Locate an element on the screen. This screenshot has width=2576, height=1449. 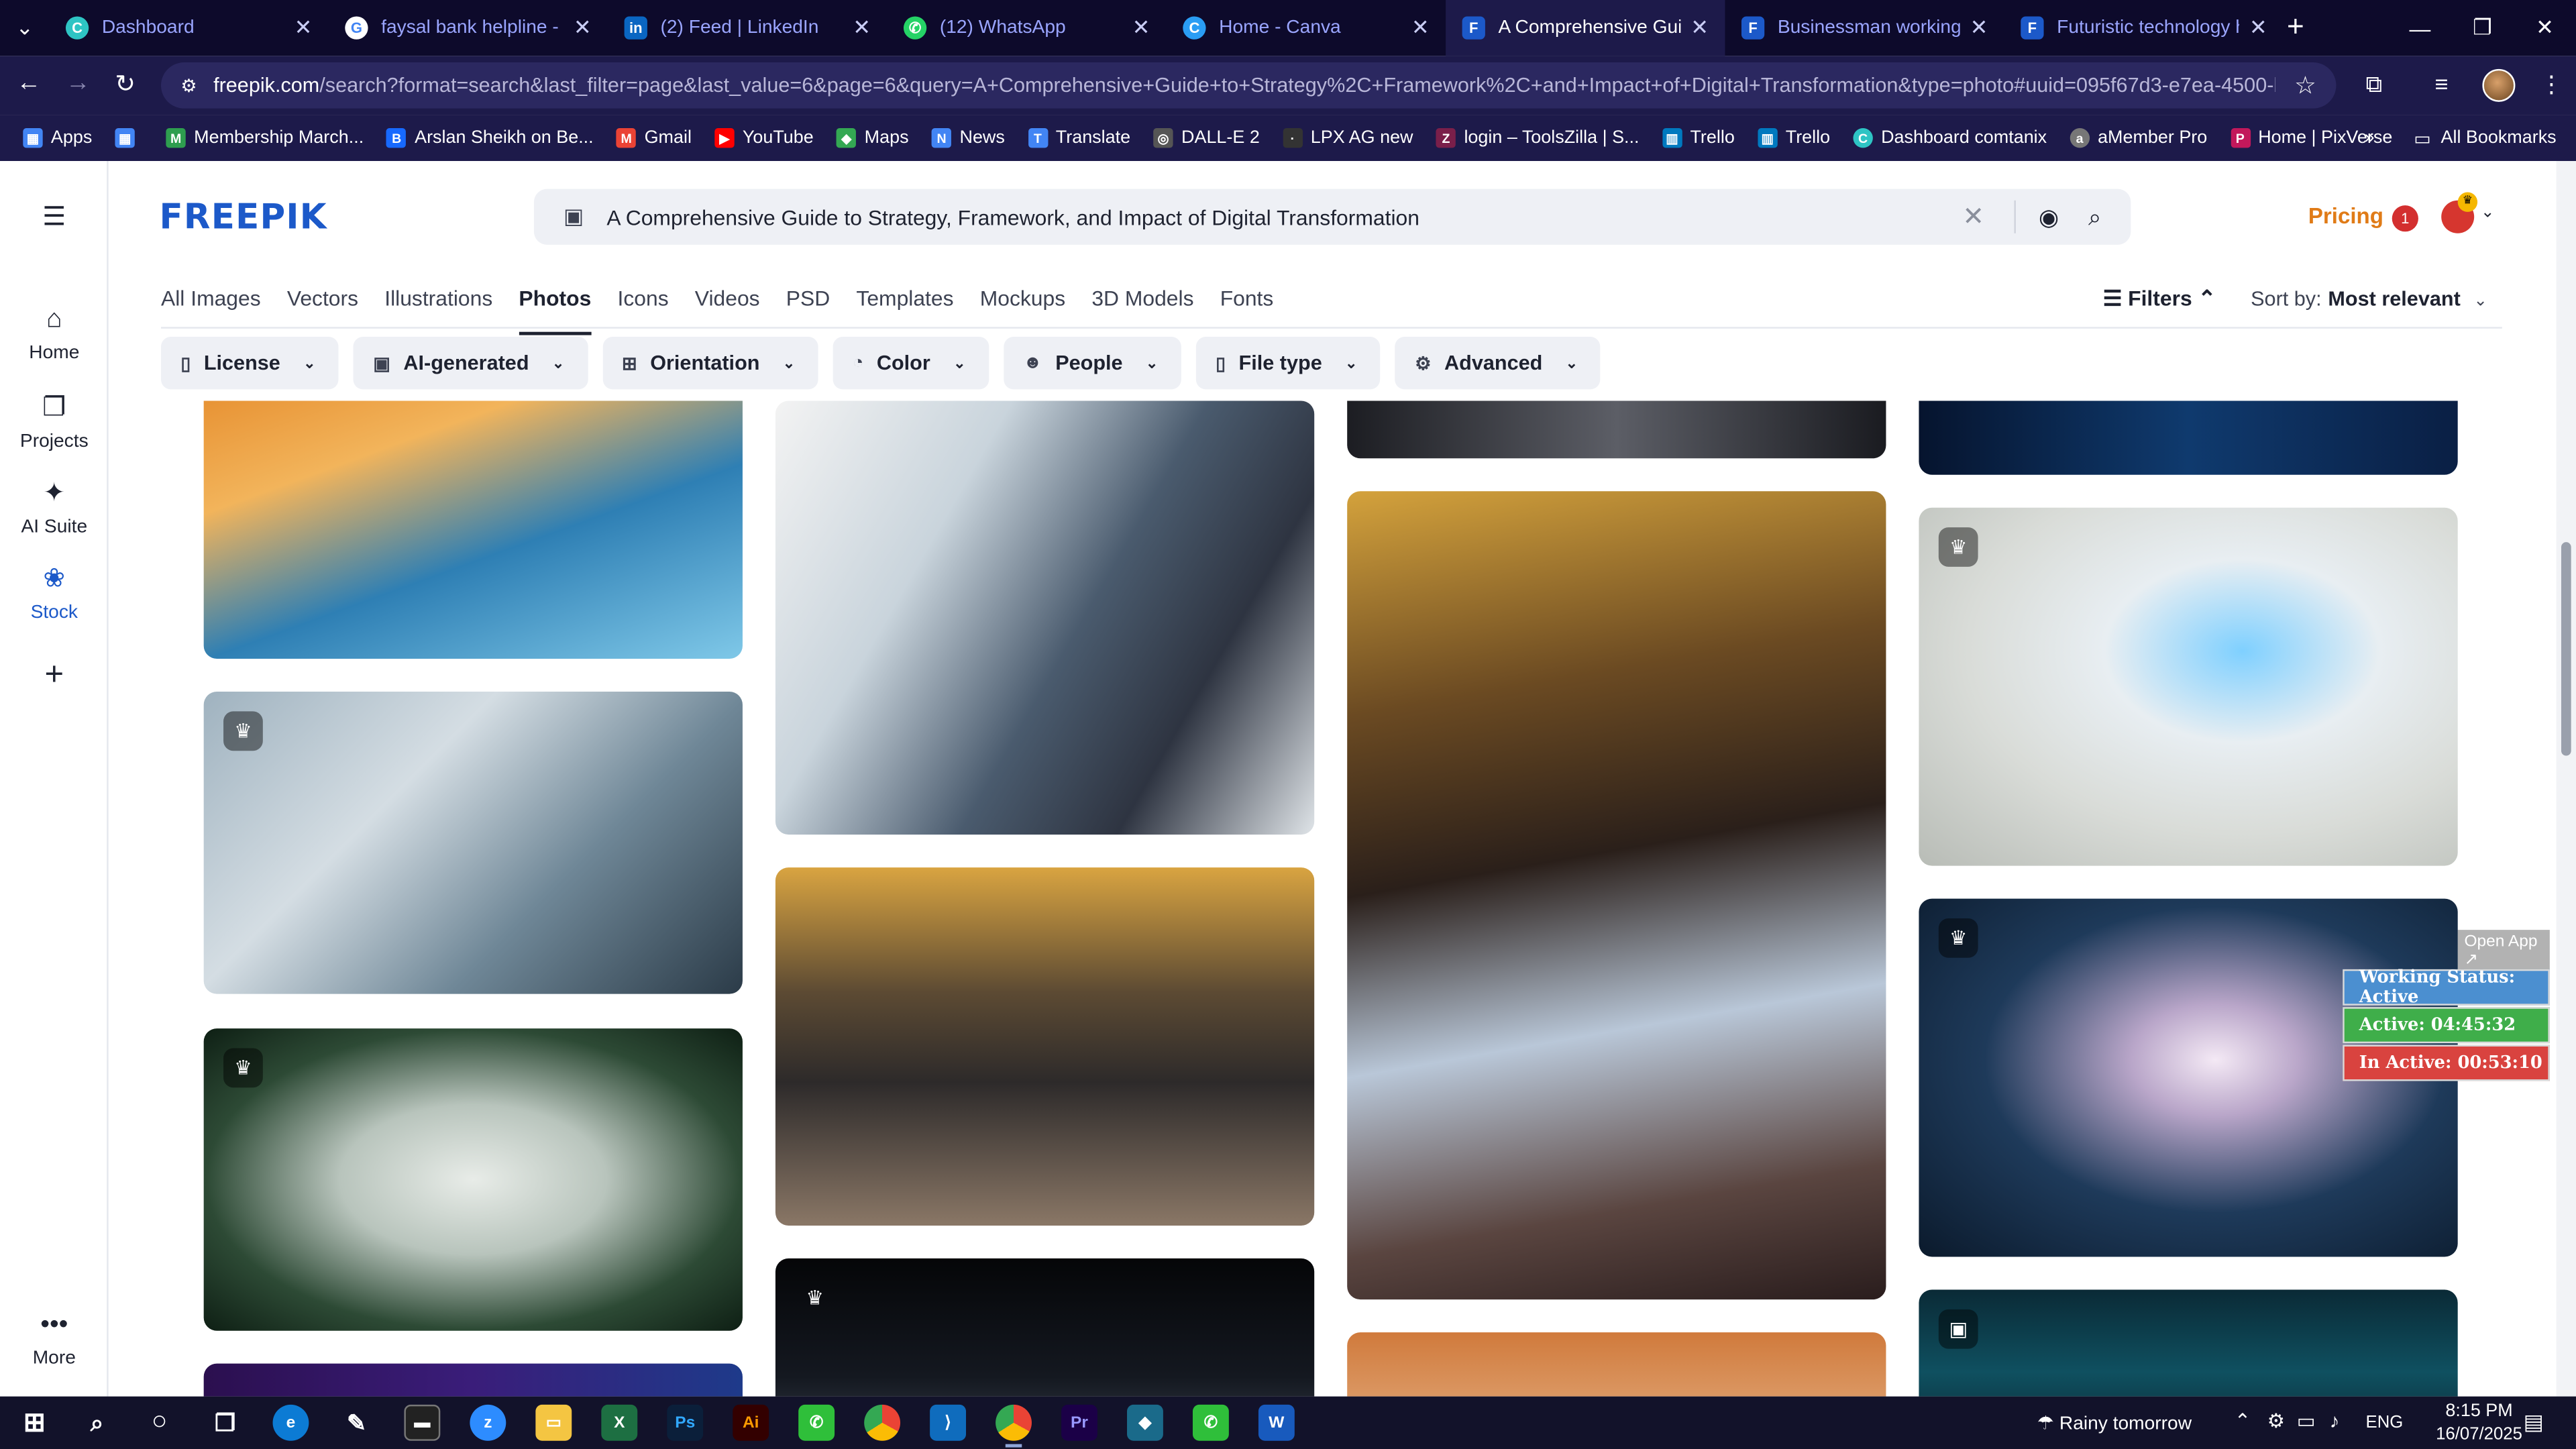
pricing-link: Pricing is located at coordinates (2345, 216).